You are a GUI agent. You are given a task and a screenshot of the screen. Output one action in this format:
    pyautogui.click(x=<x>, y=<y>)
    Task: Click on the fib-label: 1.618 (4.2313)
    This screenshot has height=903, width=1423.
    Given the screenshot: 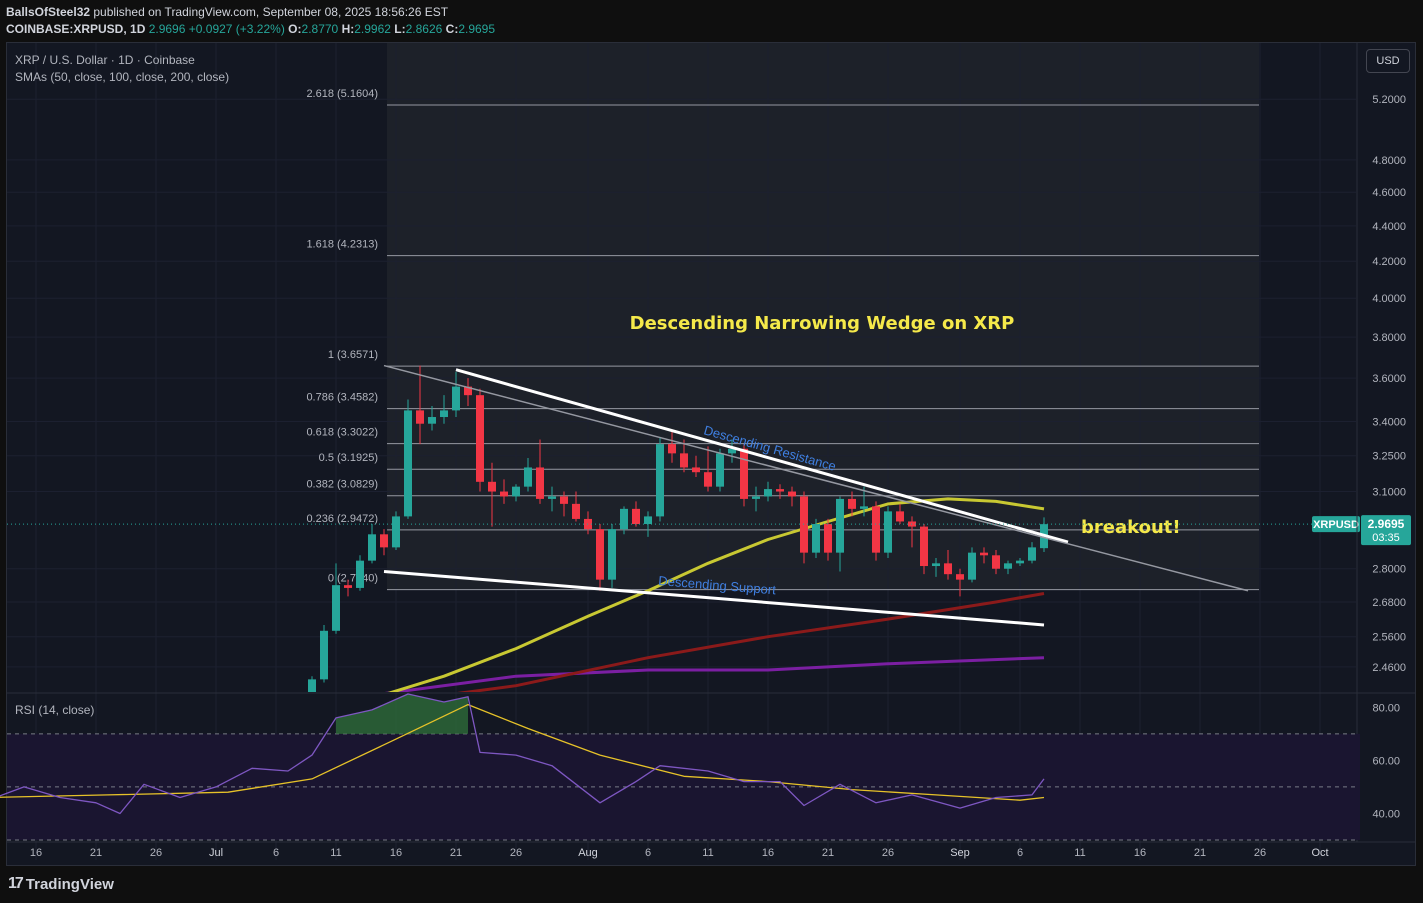 What is the action you would take?
    pyautogui.click(x=342, y=245)
    